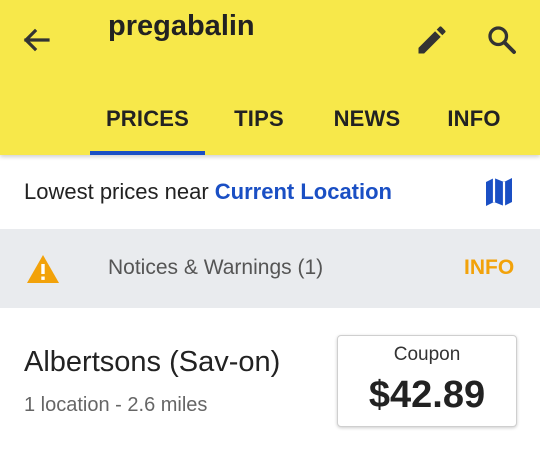 This screenshot has height=458, width=540. Describe the element at coordinates (116, 405) in the screenshot. I see `pharmacy-distance: 1 location - 2.6 miles` at that location.